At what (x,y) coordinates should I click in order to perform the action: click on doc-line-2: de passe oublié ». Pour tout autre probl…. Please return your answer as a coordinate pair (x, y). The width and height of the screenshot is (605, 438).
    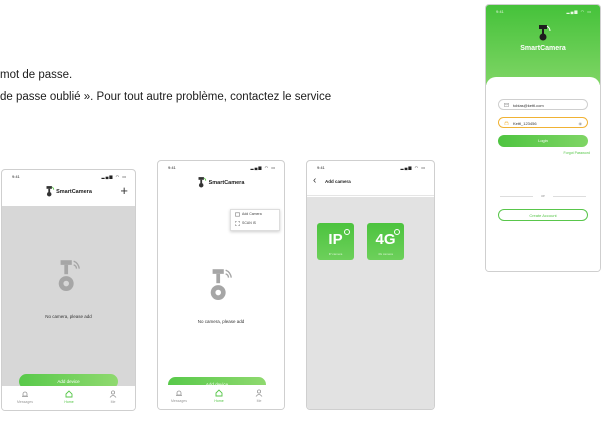
    Looking at the image, I should click on (166, 97).